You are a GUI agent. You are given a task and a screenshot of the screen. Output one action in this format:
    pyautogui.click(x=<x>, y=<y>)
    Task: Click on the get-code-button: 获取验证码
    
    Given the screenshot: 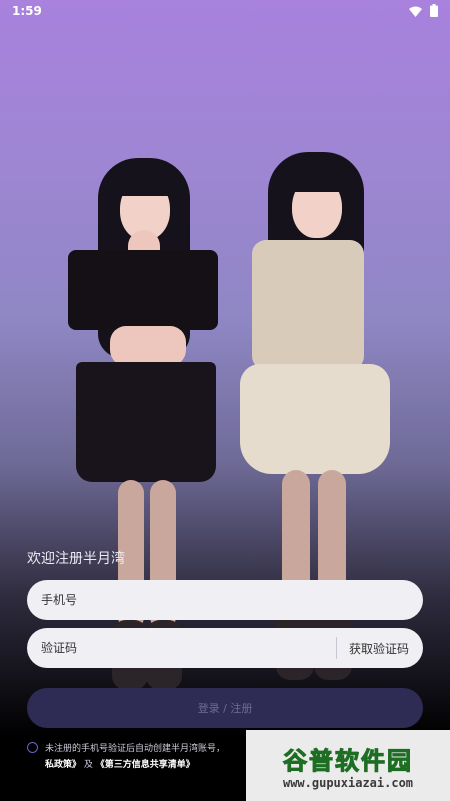 What is the action you would take?
    pyautogui.click(x=379, y=648)
    